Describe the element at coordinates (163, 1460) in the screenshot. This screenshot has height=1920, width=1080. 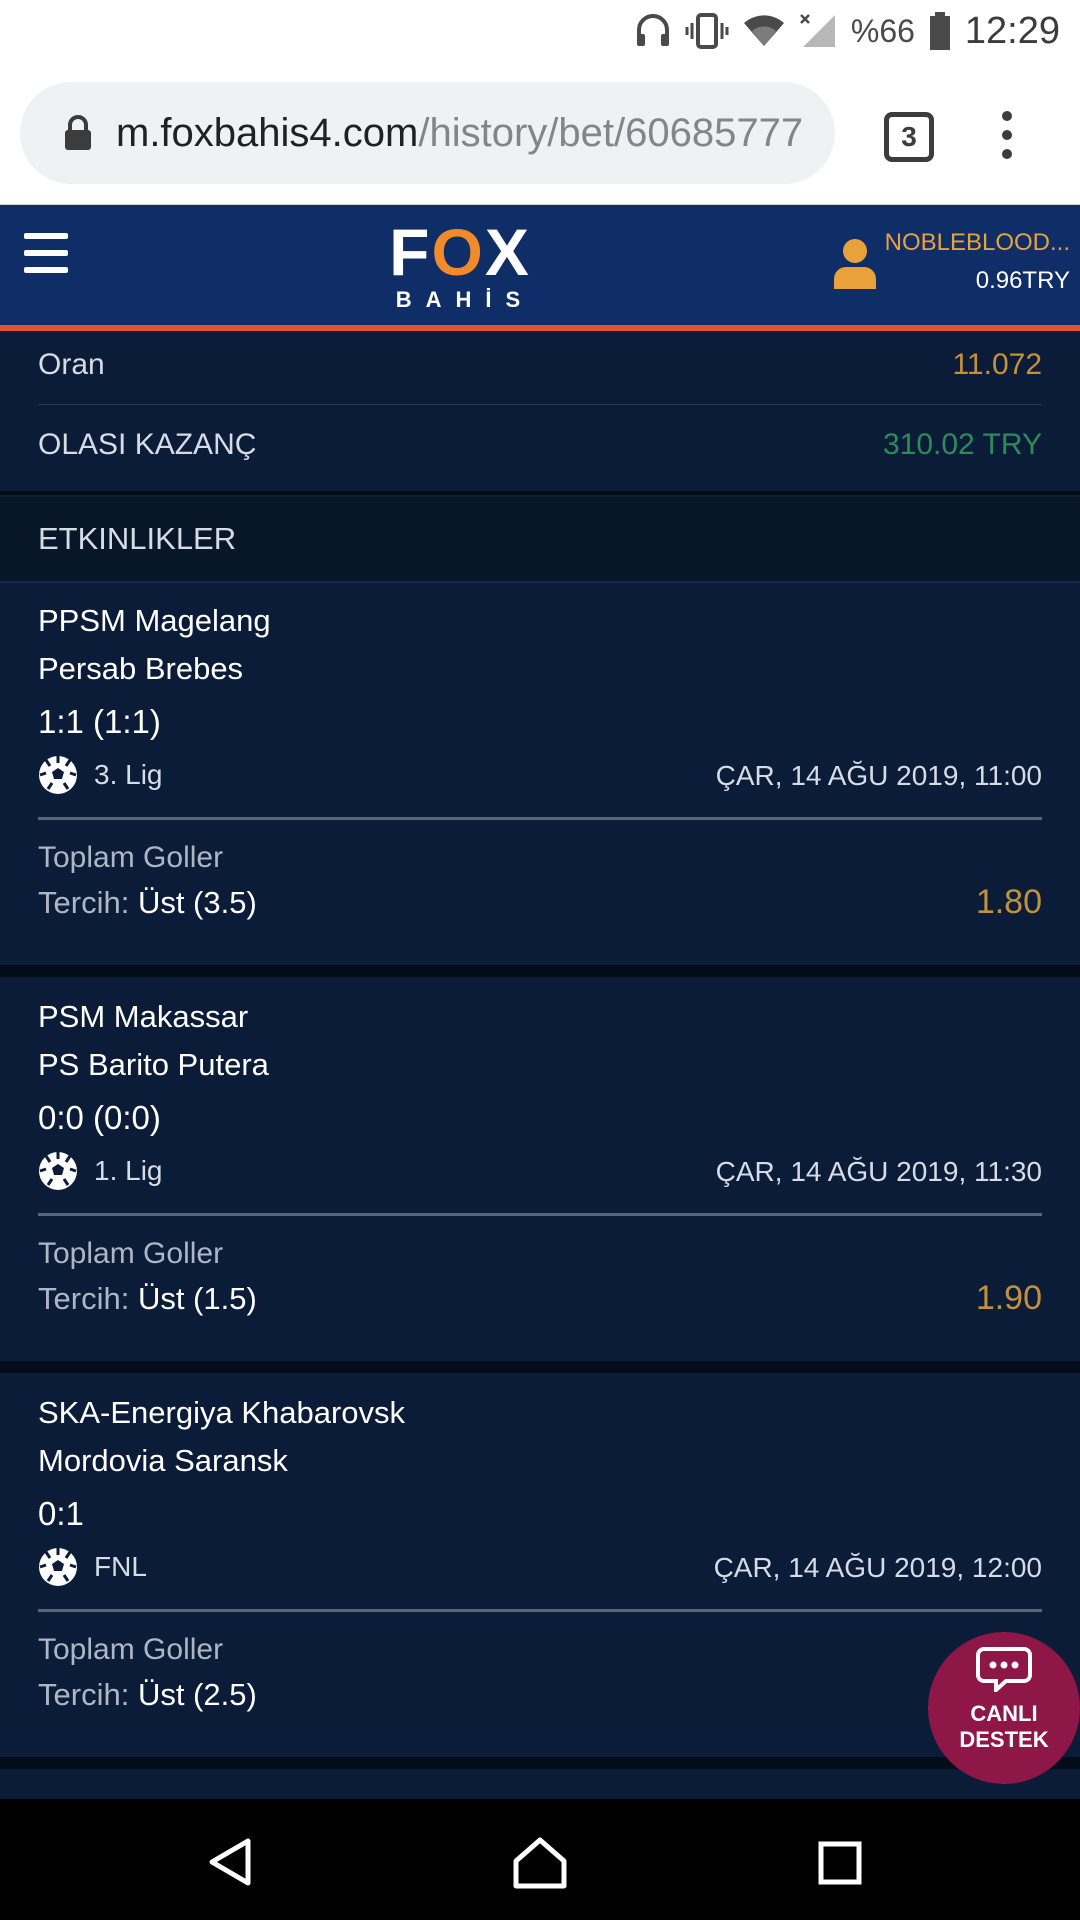
I see `event-team2: Mordovia Saransk` at that location.